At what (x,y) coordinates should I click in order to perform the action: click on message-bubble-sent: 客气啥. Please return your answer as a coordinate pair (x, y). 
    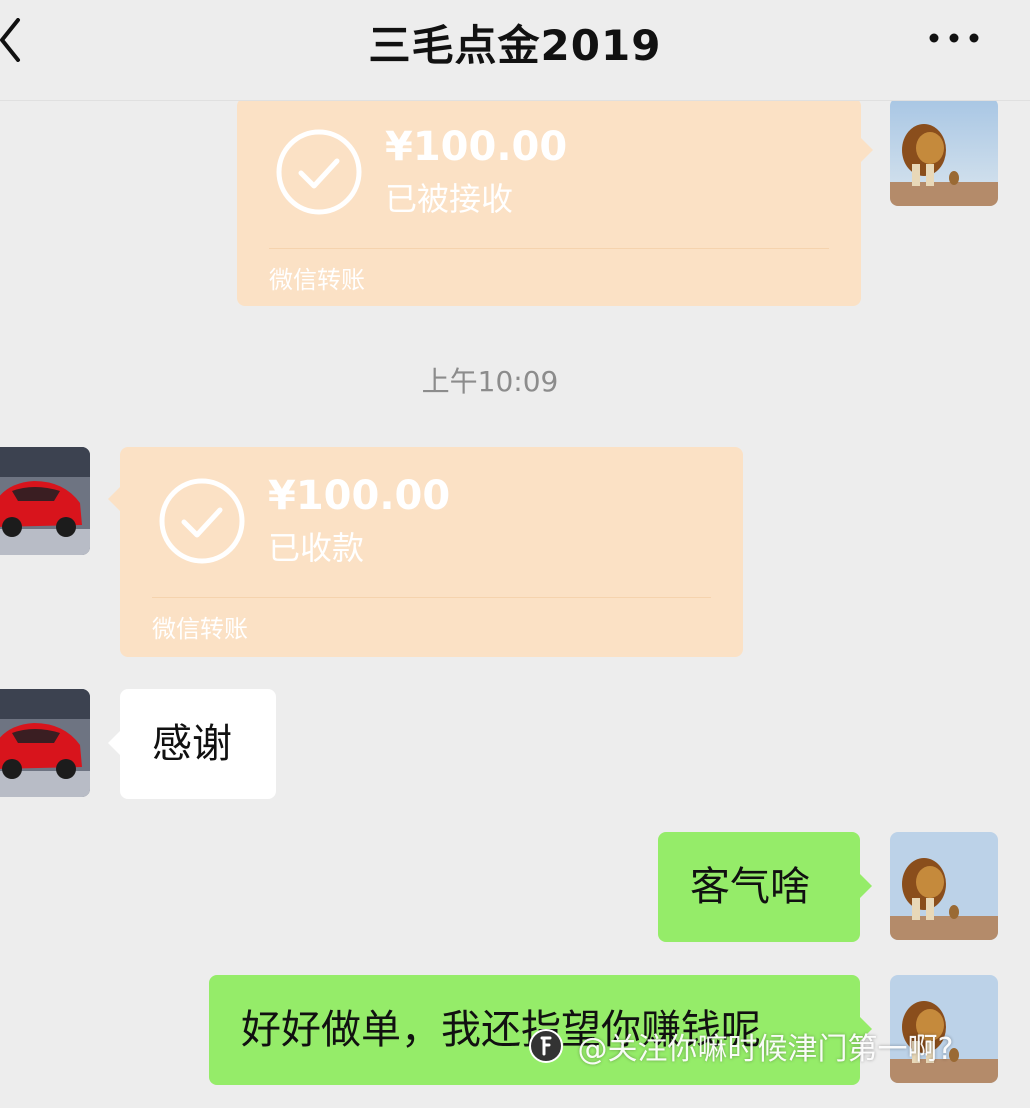
    Looking at the image, I should click on (765, 887).